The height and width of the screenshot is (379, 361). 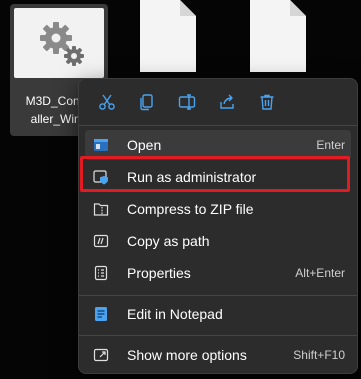 What do you see at coordinates (175, 314) in the screenshot?
I see `menu-item-label: Edit in Notepad` at bounding box center [175, 314].